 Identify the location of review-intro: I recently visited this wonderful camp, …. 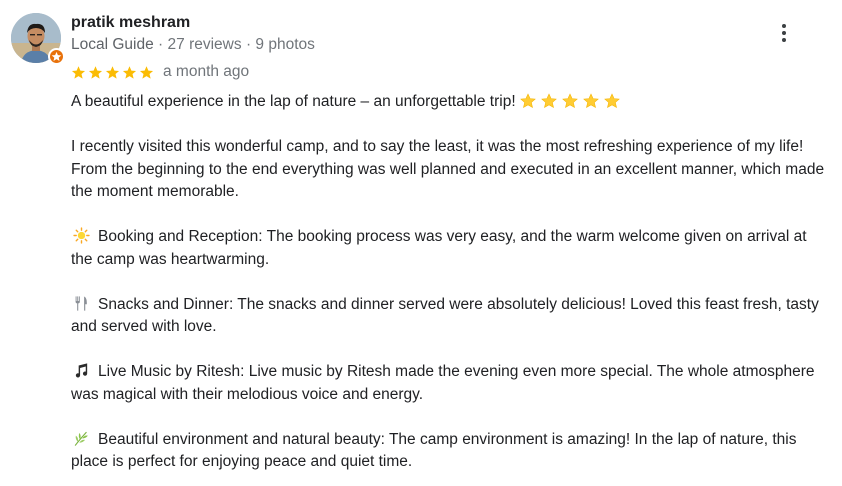
(448, 169).